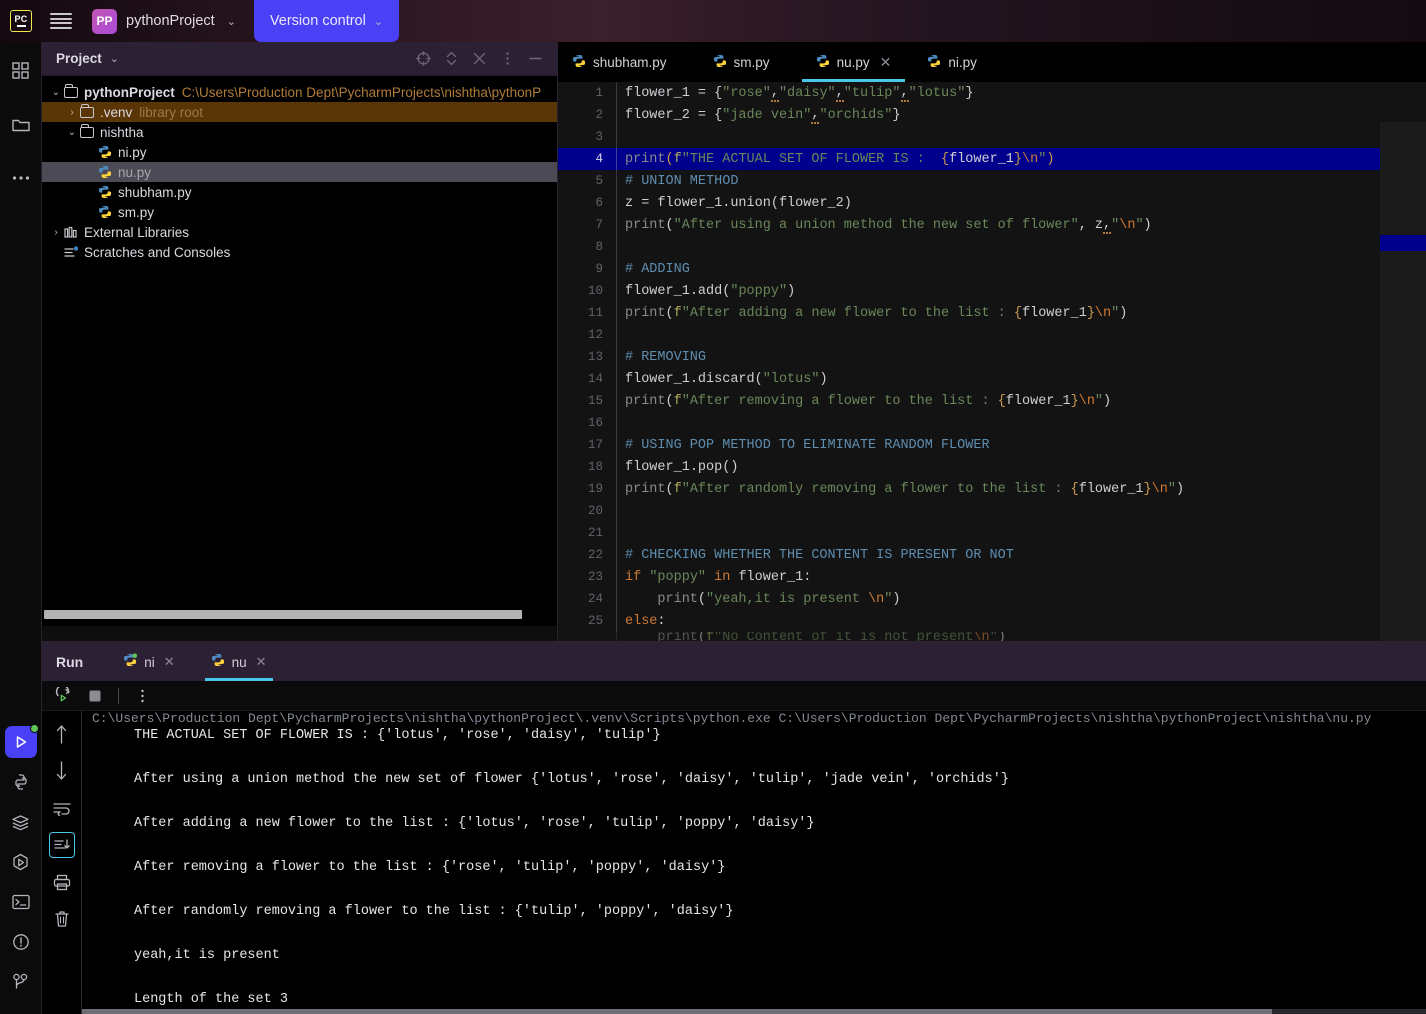 Image resolution: width=1426 pixels, height=1014 pixels. What do you see at coordinates (299, 112) in the screenshot?
I see `tree-node-venv: › .venv library root` at bounding box center [299, 112].